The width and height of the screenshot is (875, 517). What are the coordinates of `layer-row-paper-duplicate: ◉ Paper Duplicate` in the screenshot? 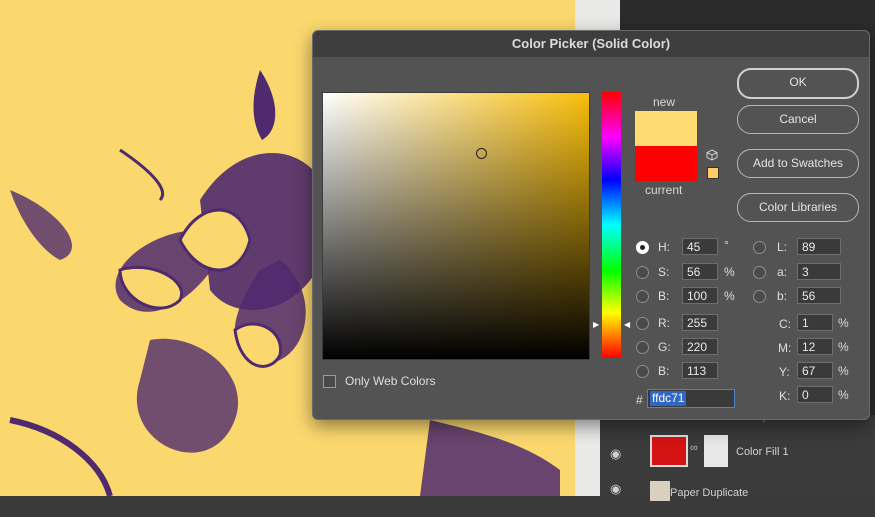 It's located at (737, 497).